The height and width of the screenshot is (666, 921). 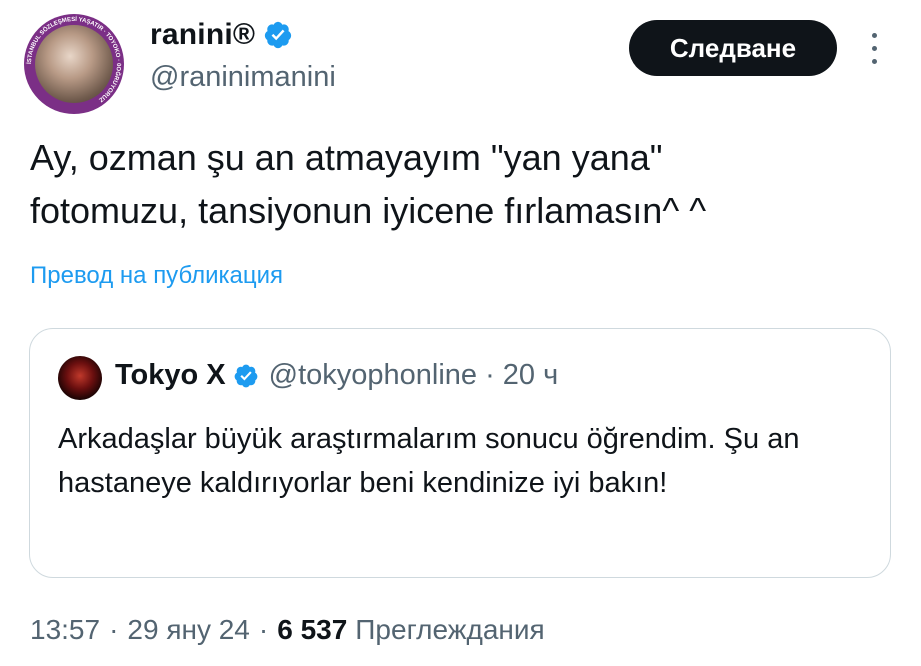 I want to click on author-name-row: ranini®, so click(x=221, y=35).